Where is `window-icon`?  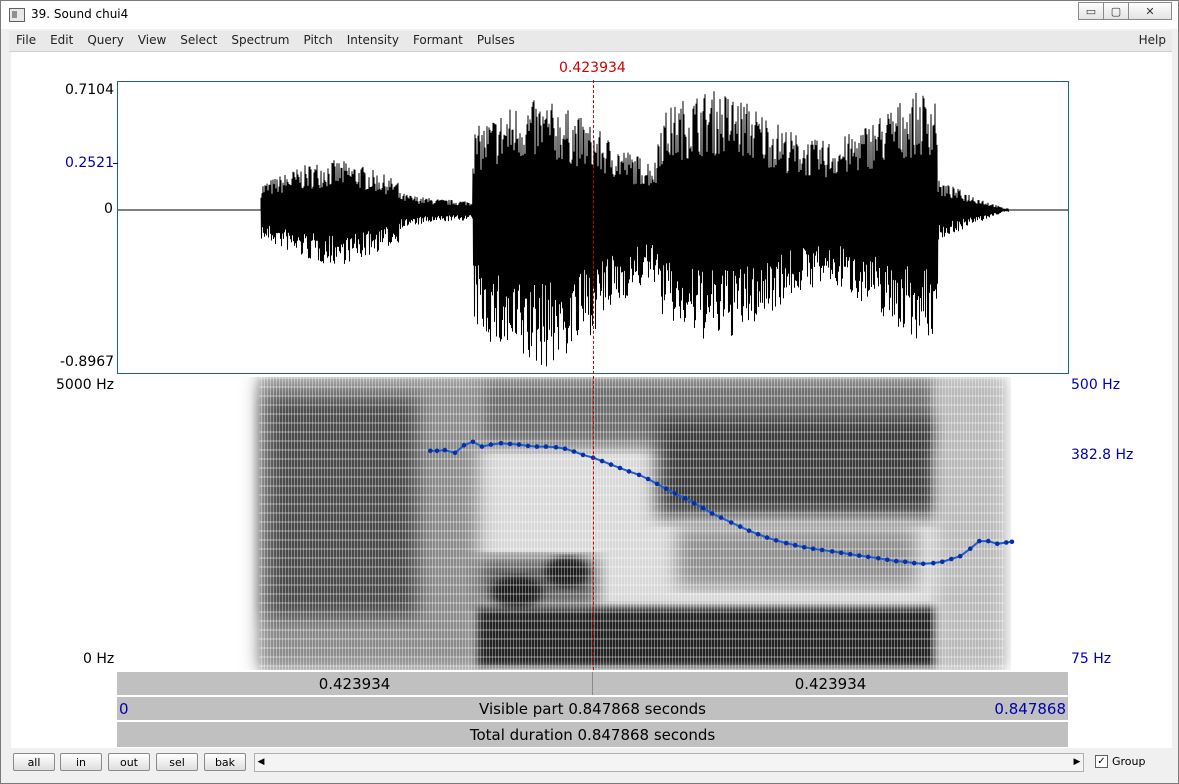
window-icon is located at coordinates (17, 15).